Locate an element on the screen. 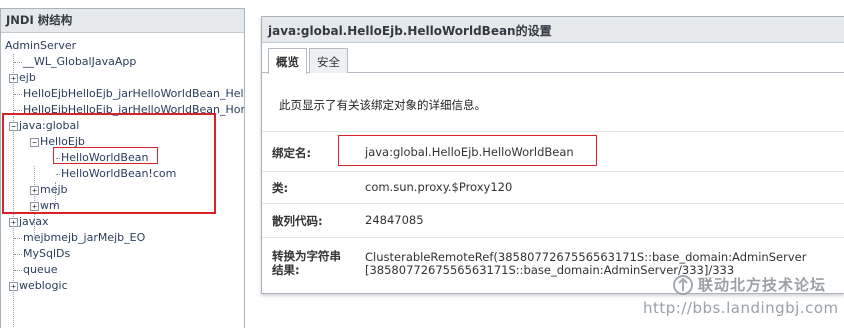 This screenshot has width=844, height=328. tree-item-mejbmejb-jar: mejbmejb_jarMejb_EO is located at coordinates (122, 238).